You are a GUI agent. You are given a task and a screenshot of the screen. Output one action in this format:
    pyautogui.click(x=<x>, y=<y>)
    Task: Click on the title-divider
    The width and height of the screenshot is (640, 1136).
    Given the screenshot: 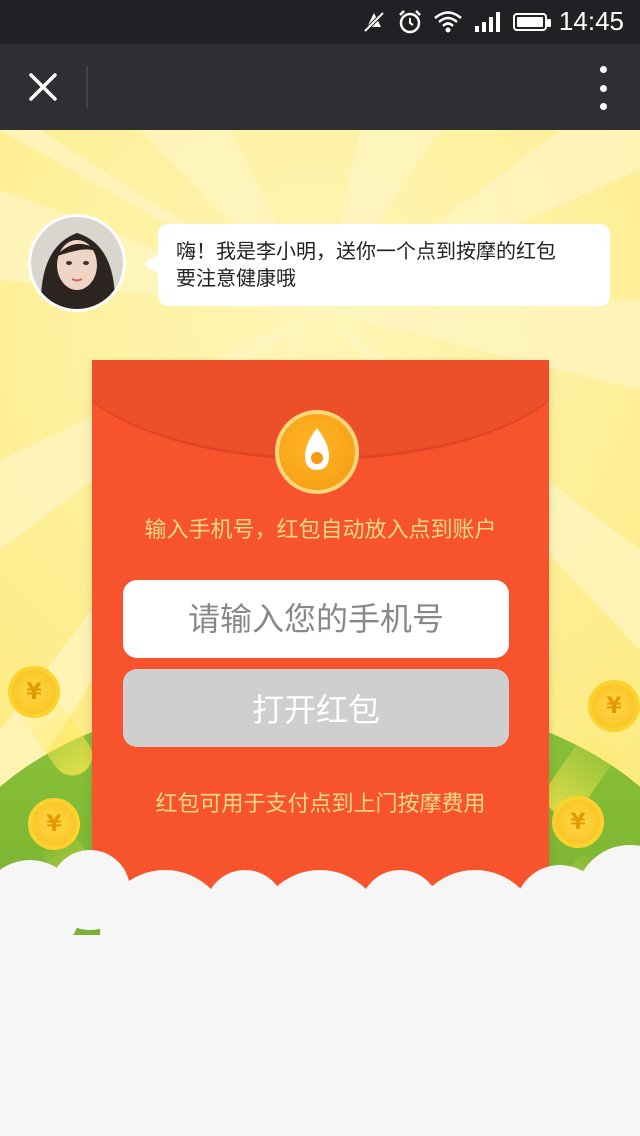 What is the action you would take?
    pyautogui.click(x=87, y=87)
    